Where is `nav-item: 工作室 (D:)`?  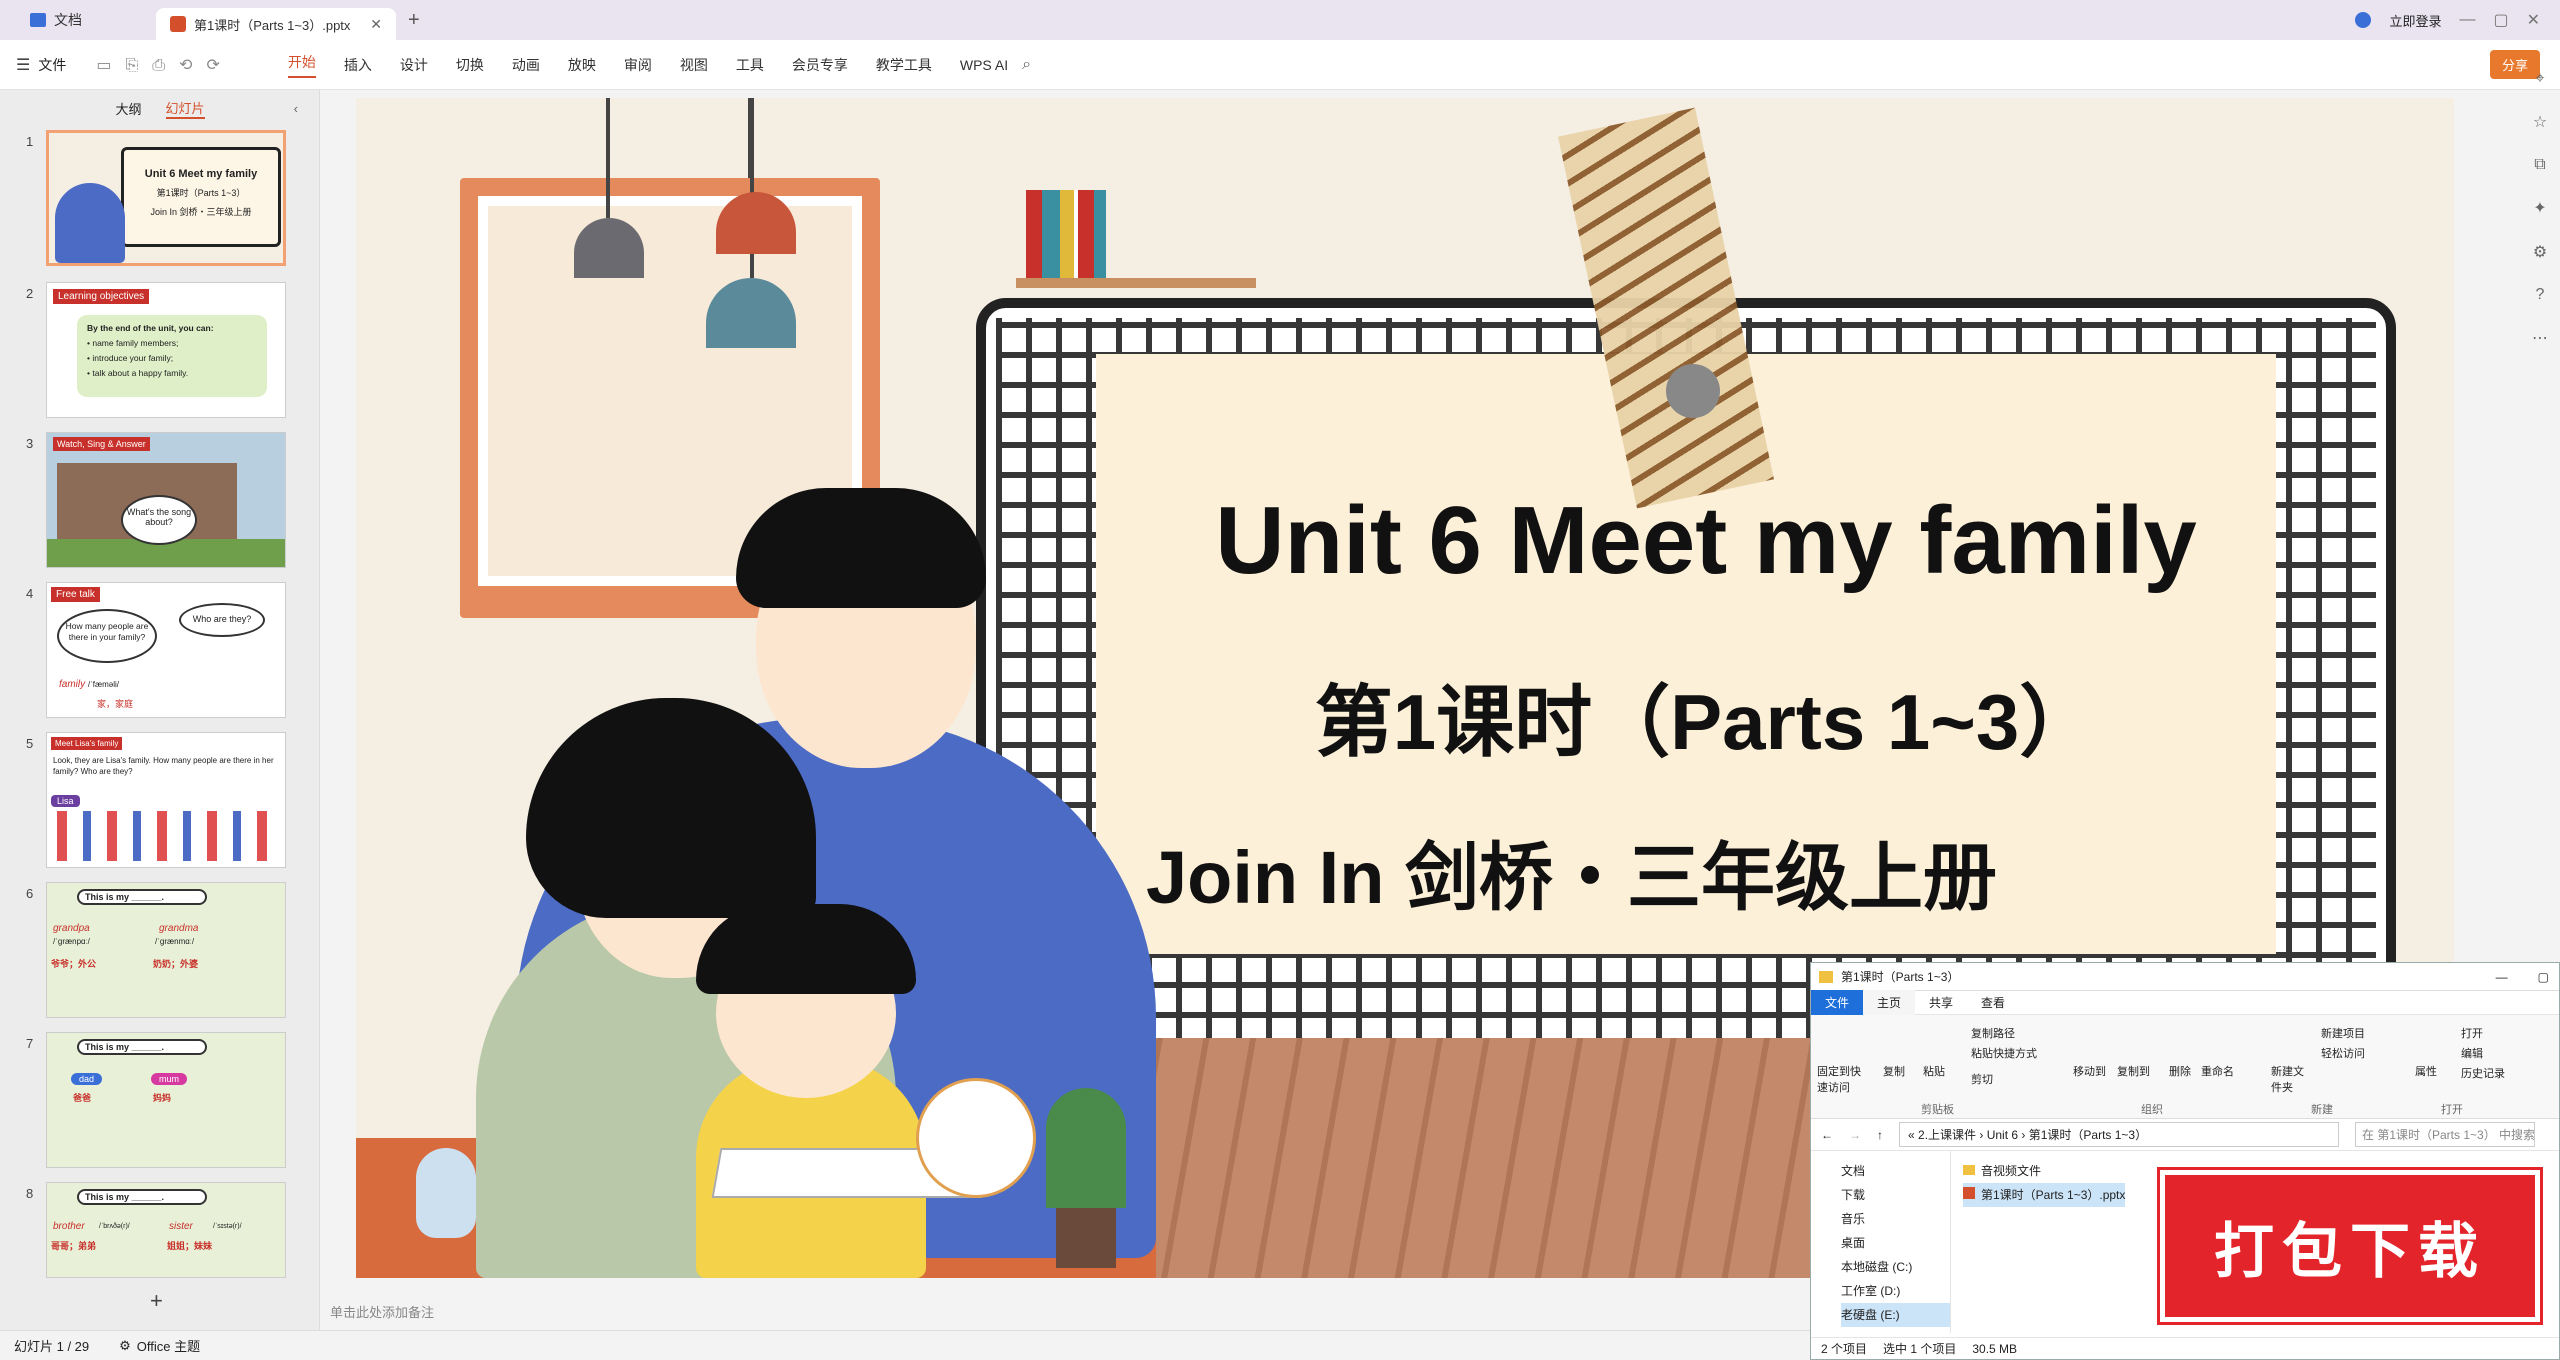 nav-item: 工作室 (D:) is located at coordinates (1895, 1291).